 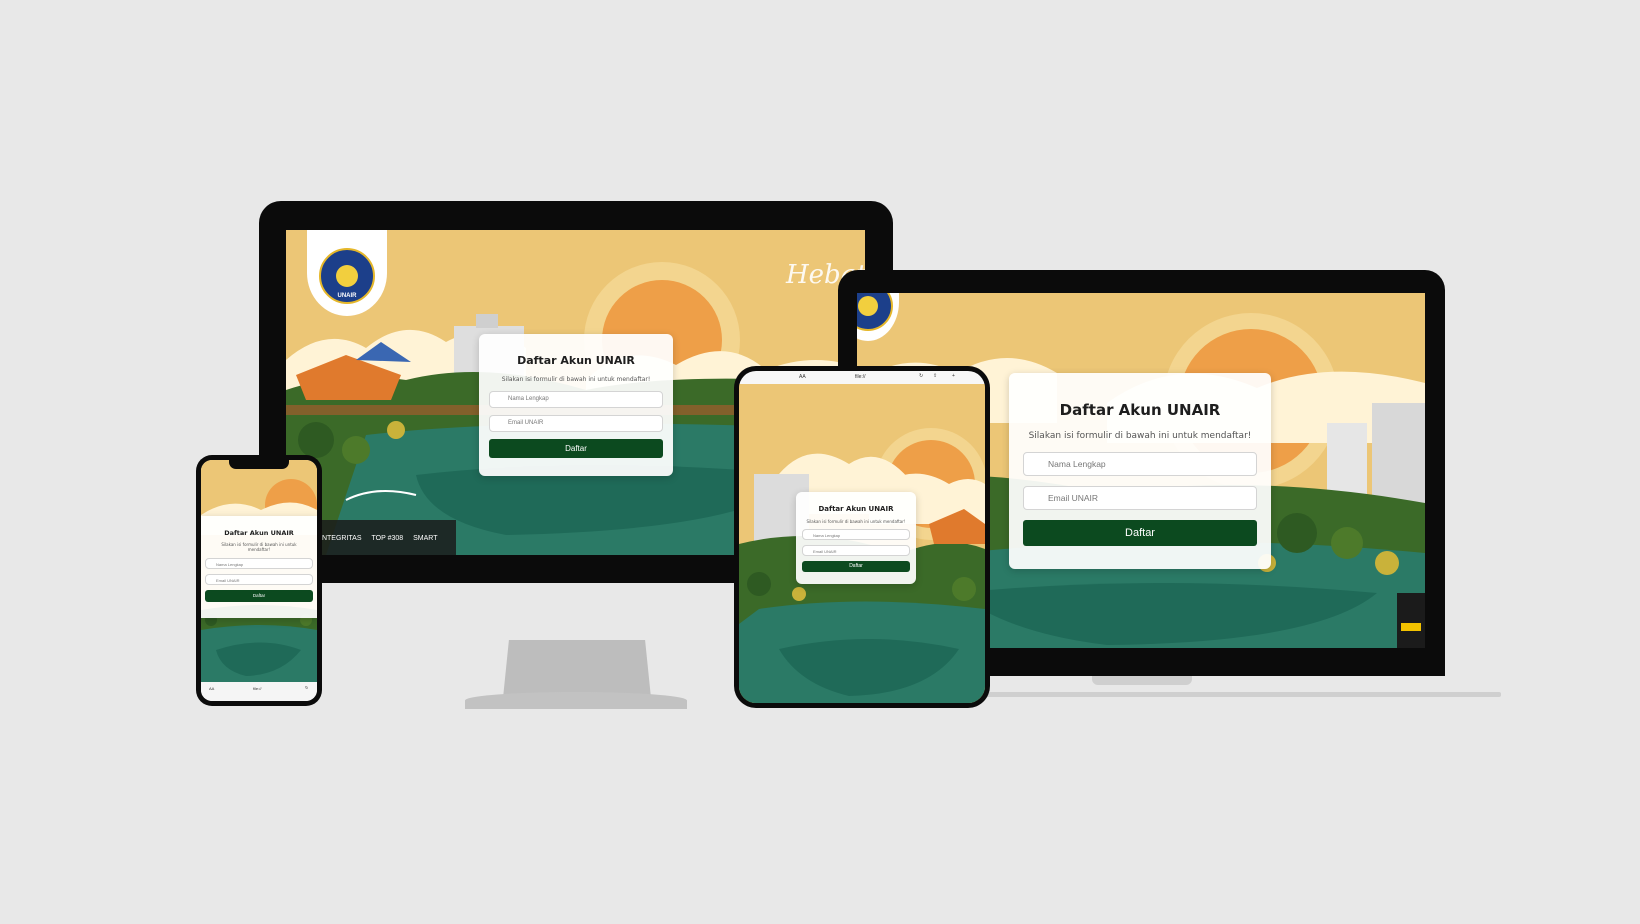 I want to click on badge-rank: TOP #308, so click(x=387, y=538).